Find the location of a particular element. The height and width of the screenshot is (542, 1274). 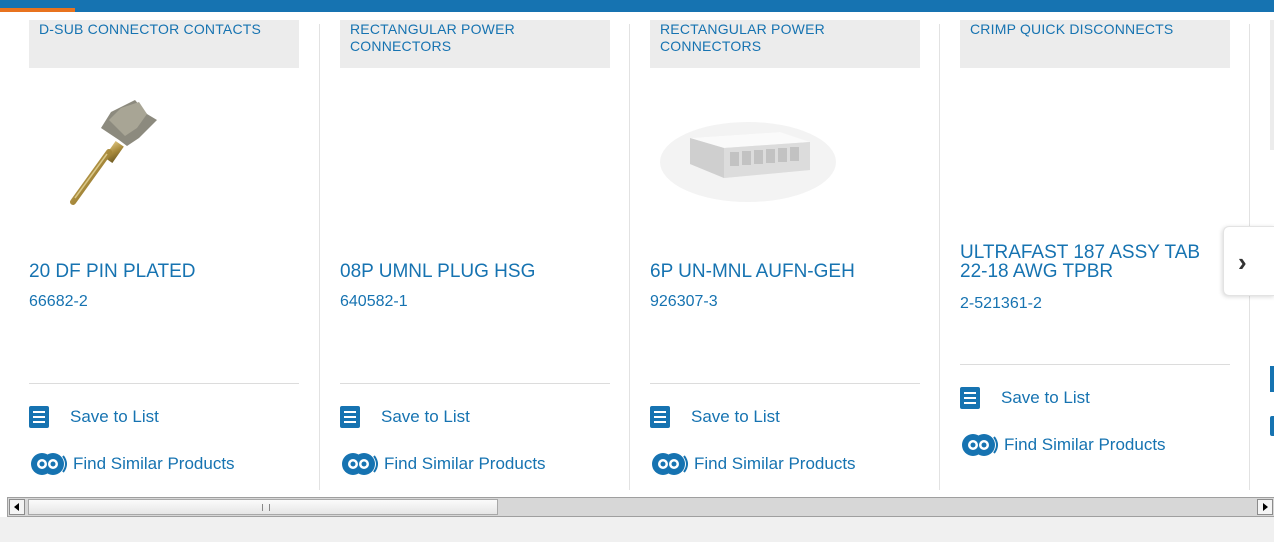

scroll-left-button is located at coordinates (17, 507).